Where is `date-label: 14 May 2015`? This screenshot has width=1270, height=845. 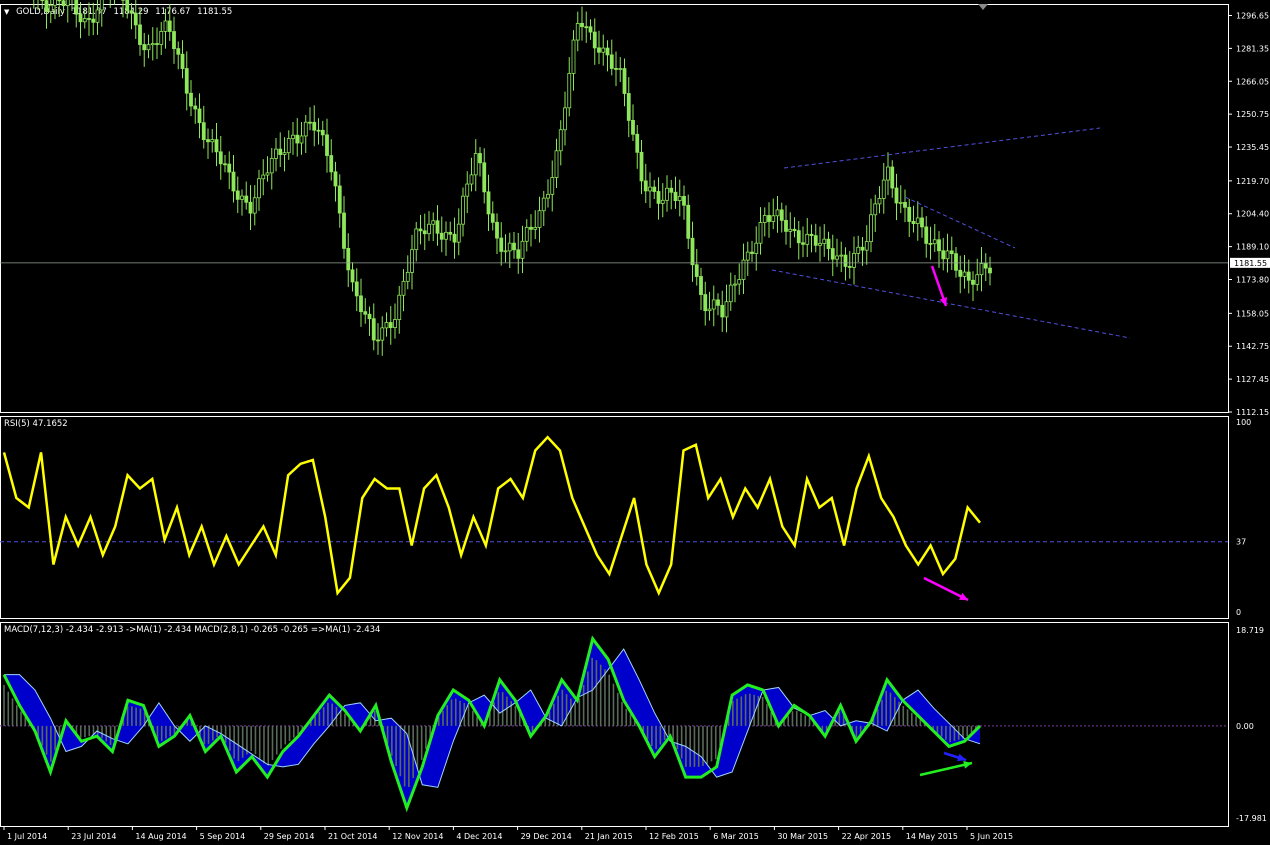
date-label: 14 May 2015 is located at coordinates (932, 836).